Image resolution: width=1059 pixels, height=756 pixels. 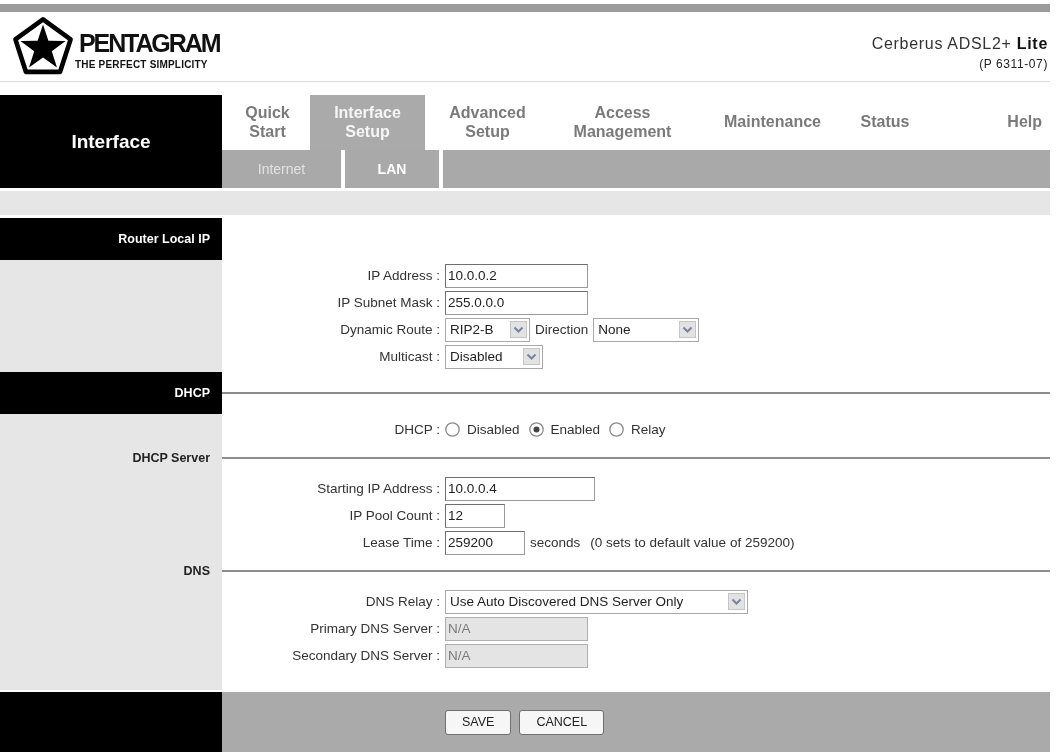 I want to click on dropdown: None, so click(x=646, y=329).